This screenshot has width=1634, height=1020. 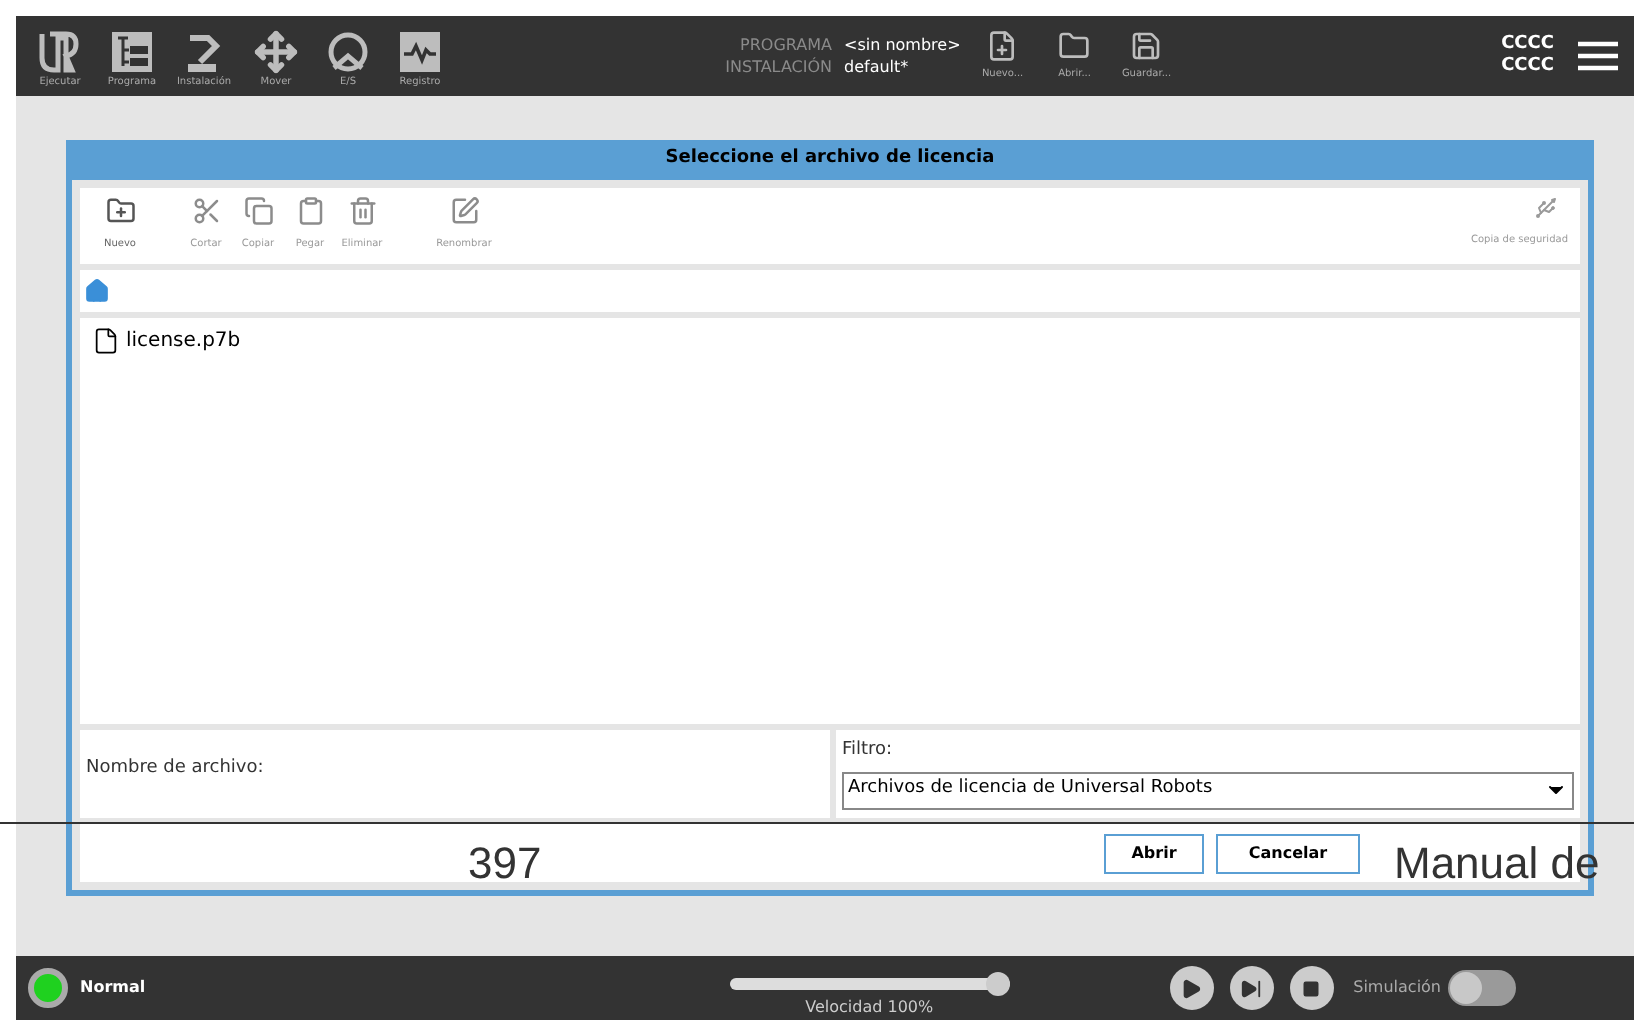 What do you see at coordinates (204, 51) in the screenshot?
I see `robot-arm-icon` at bounding box center [204, 51].